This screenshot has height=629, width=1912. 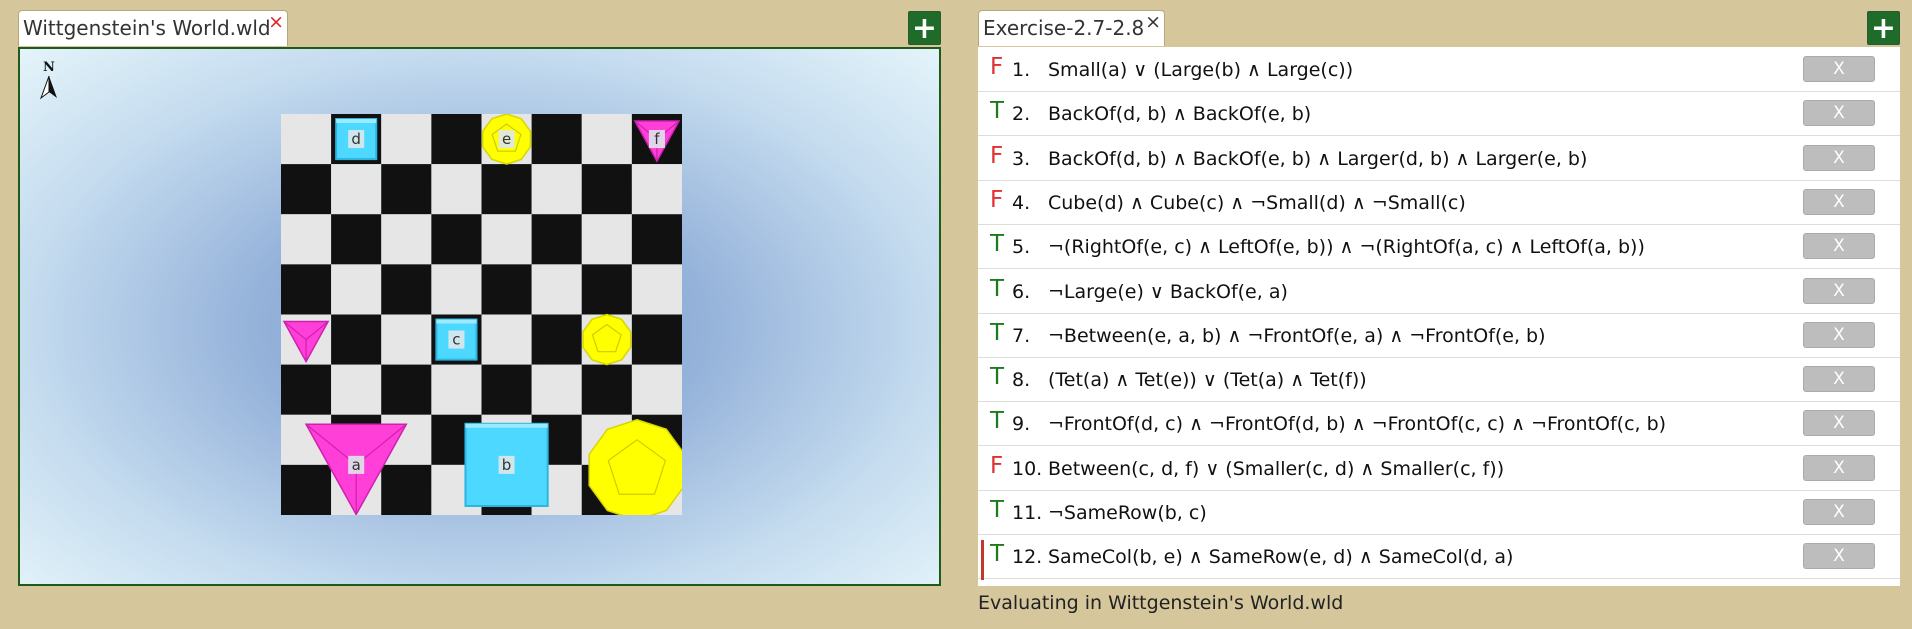 I want to click on truth-value: F, so click(x=997, y=199).